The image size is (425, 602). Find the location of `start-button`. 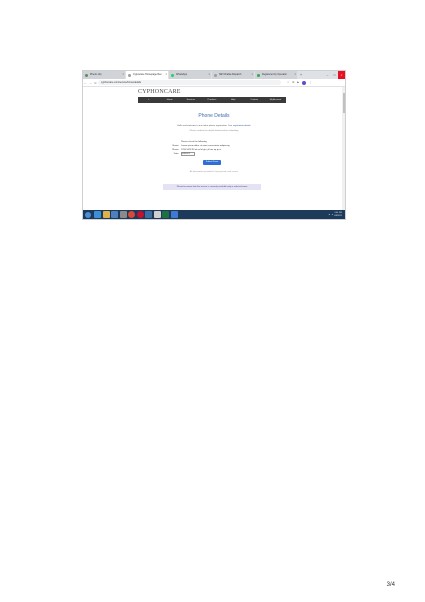

start-button is located at coordinates (88, 214).